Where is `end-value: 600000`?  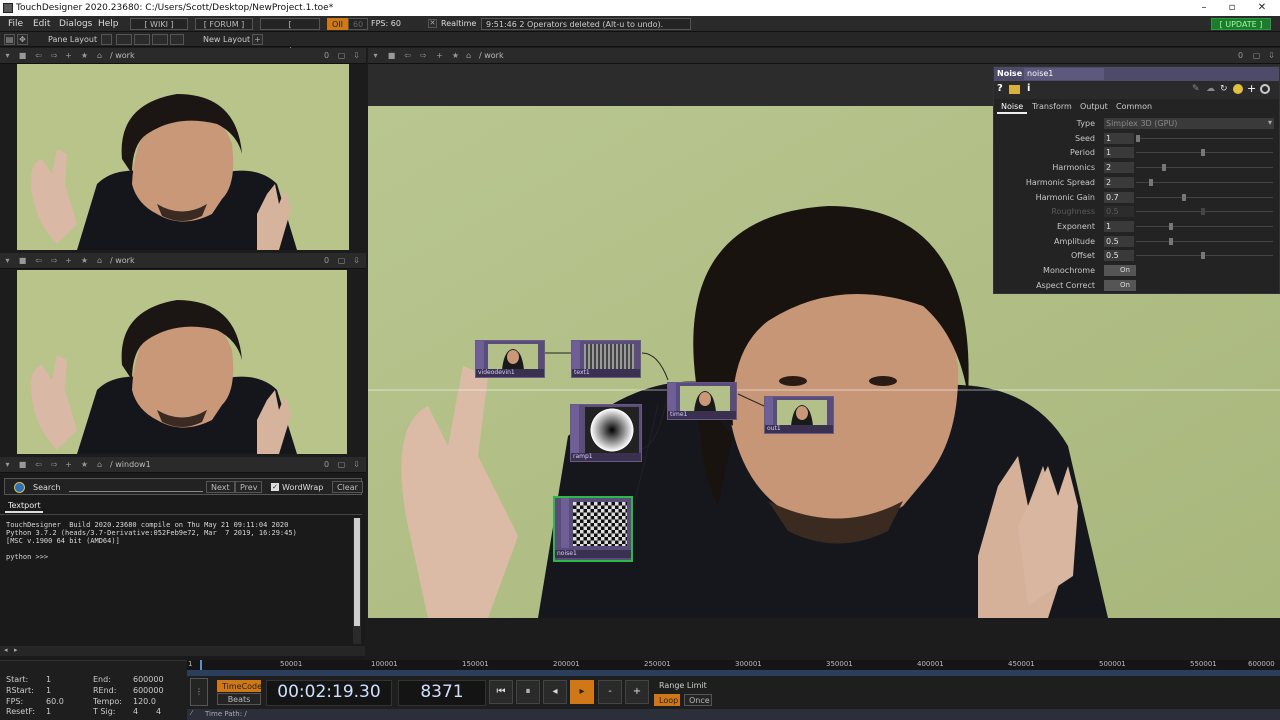 end-value: 600000 is located at coordinates (148, 679).